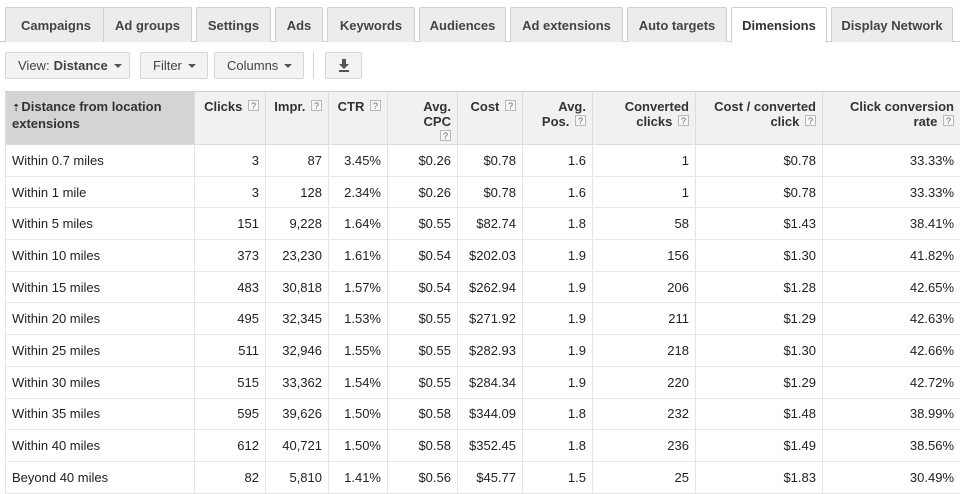 This screenshot has width=960, height=494. I want to click on cell-cost: $45.77, so click(490, 477).